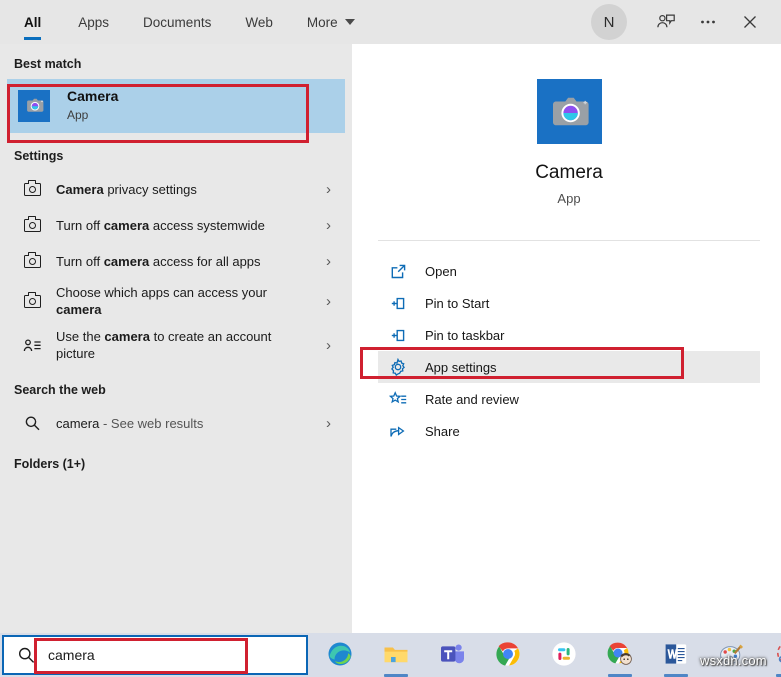  What do you see at coordinates (396, 658) in the screenshot?
I see `file-explorer-icon` at bounding box center [396, 658].